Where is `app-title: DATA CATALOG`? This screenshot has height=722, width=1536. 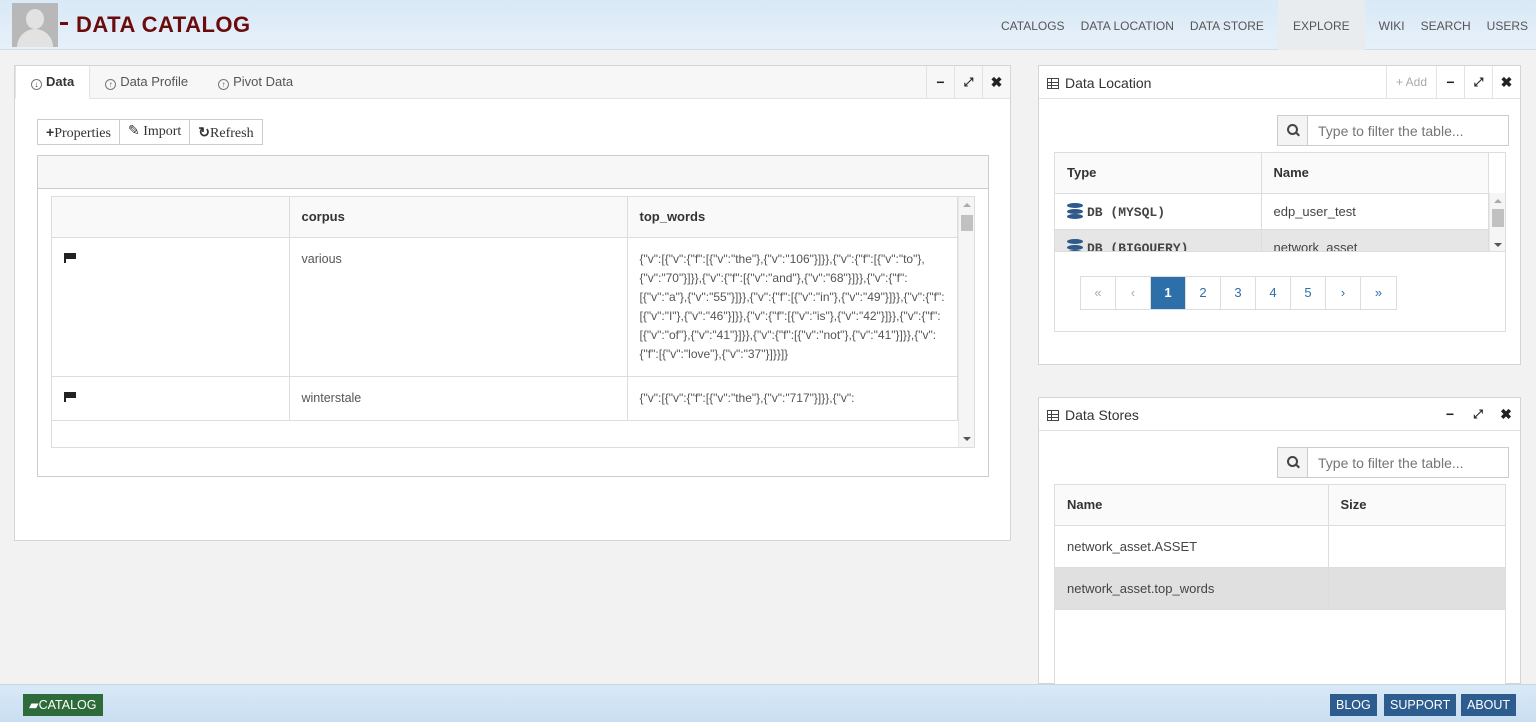
app-title: DATA CATALOG is located at coordinates (163, 25).